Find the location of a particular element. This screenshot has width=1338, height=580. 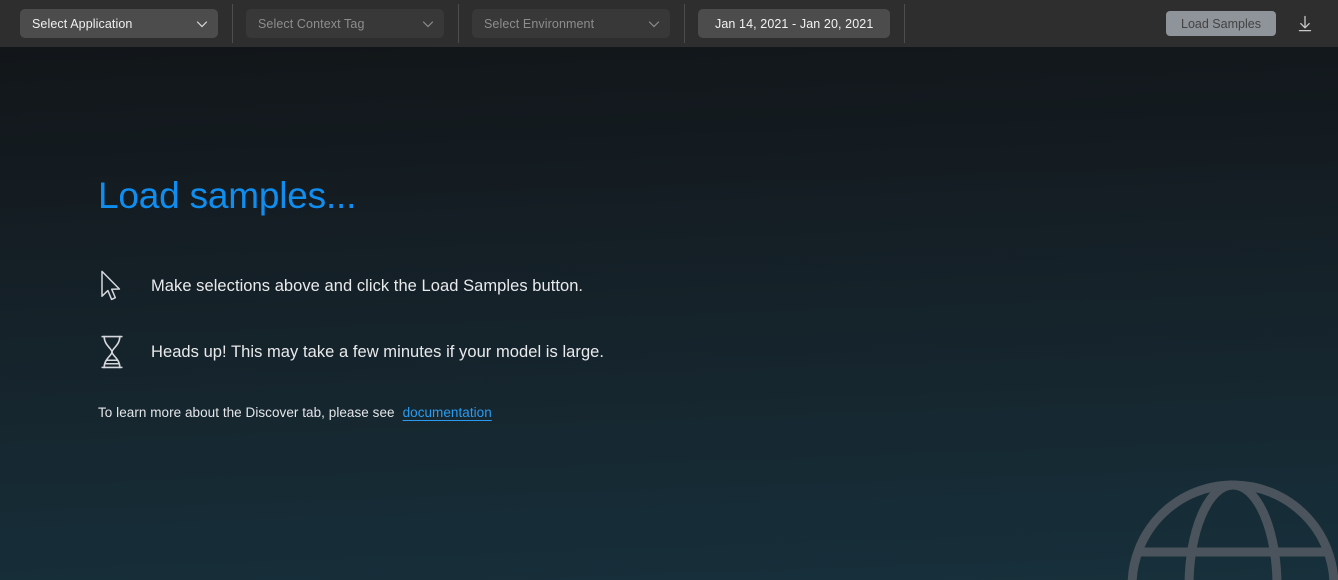

load-samples-button: Load Samples is located at coordinates (1221, 23).